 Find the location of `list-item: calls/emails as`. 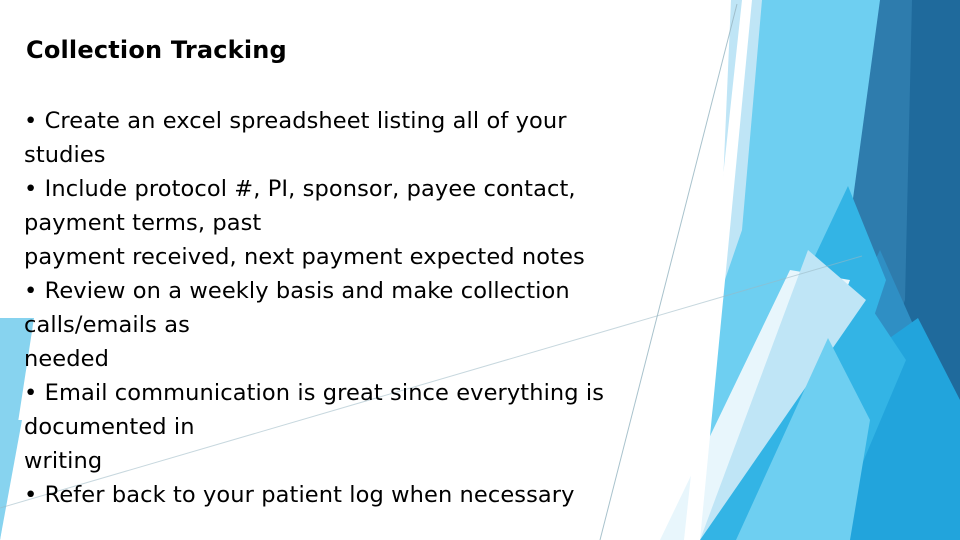

list-item: calls/emails as is located at coordinates (107, 325).